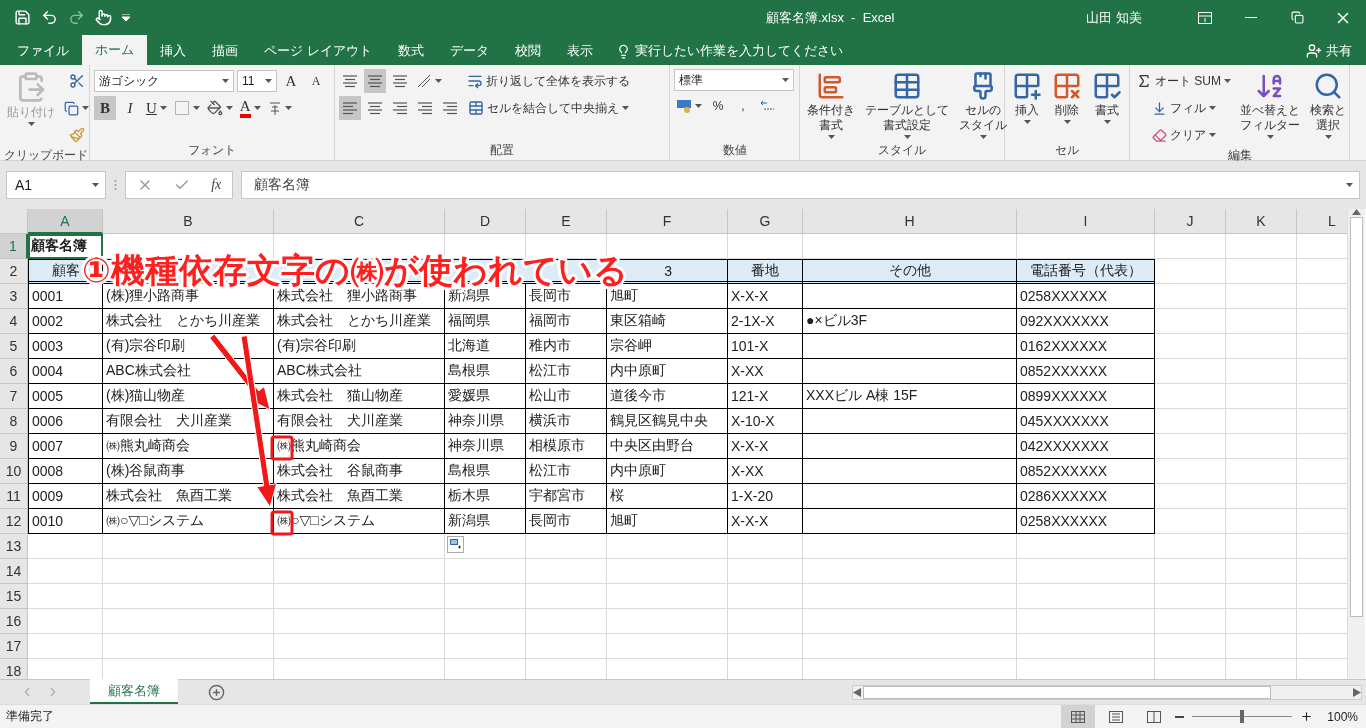 The width and height of the screenshot is (1366, 728). I want to click on ribbon-tab: ページ レイアウト, so click(318, 51).